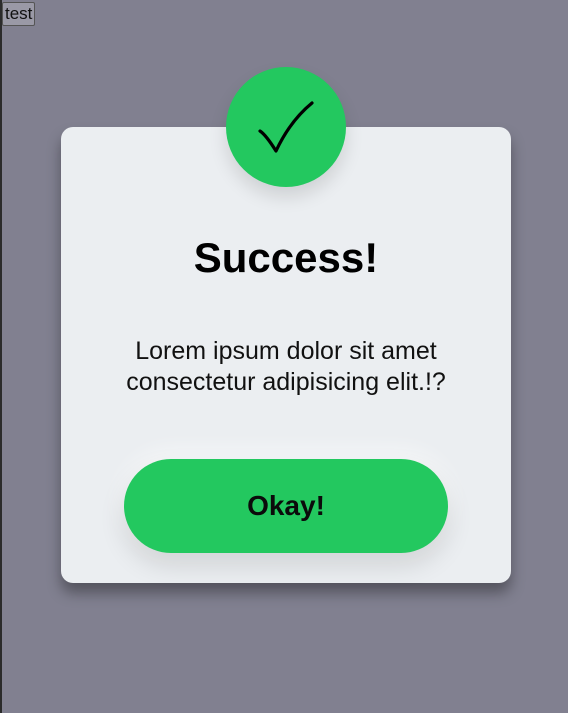 The height and width of the screenshot is (713, 568). Describe the element at coordinates (286, 257) in the screenshot. I see `dialog-title: Success!` at that location.